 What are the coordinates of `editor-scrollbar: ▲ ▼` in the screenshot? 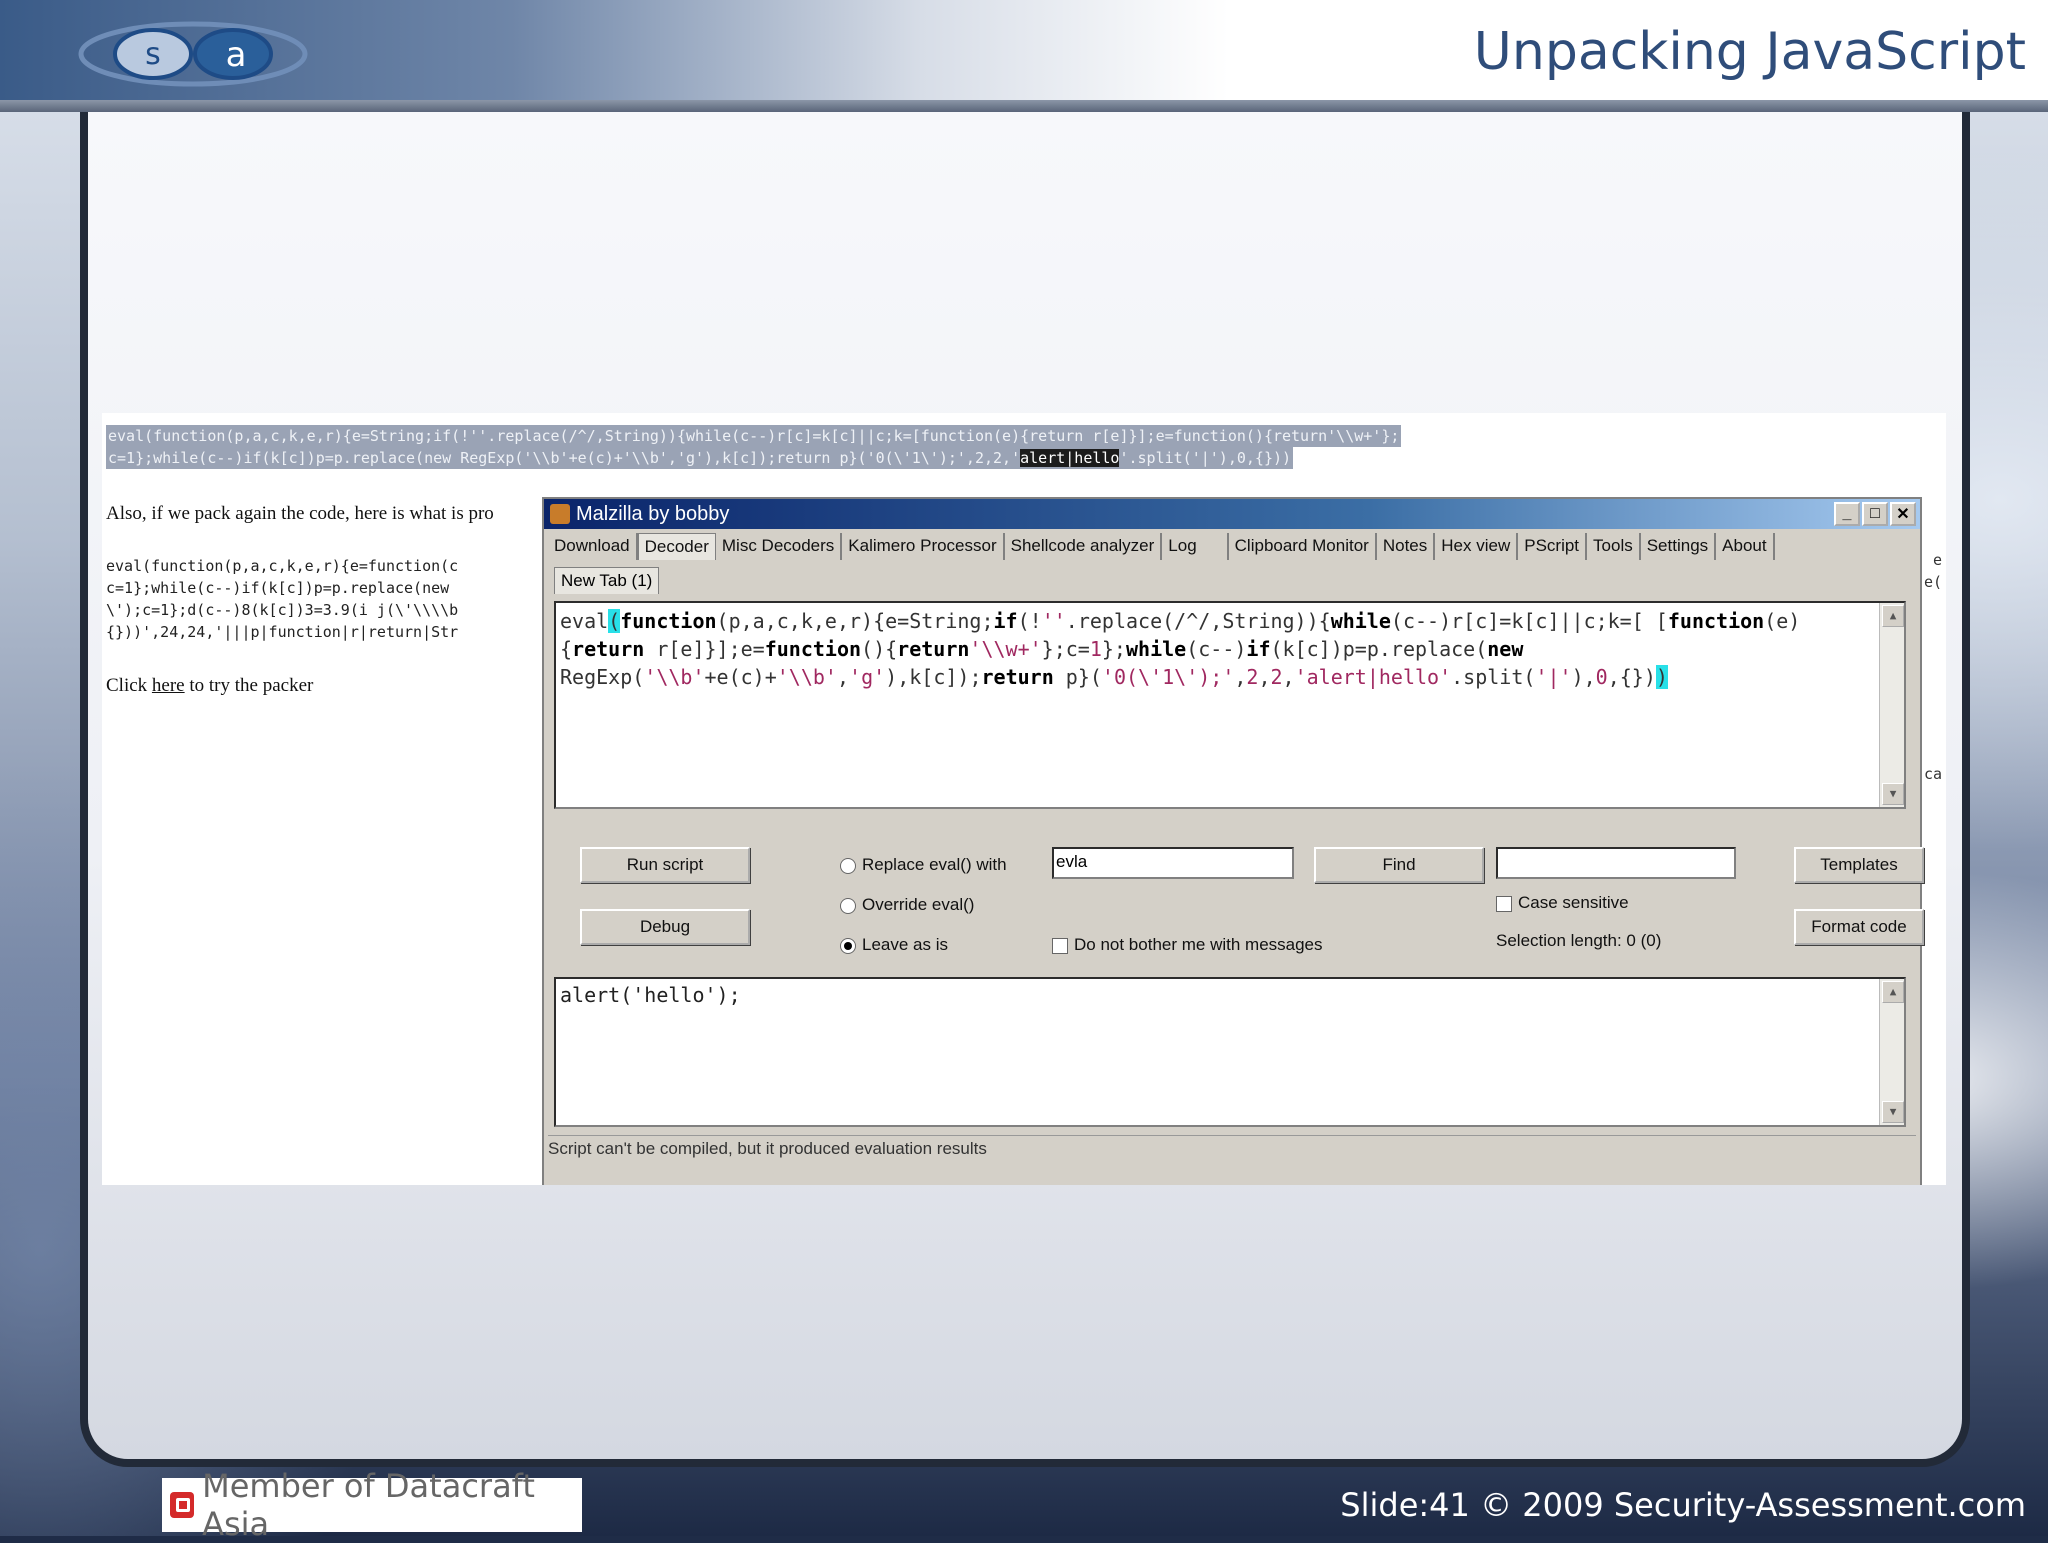 It's located at (1891, 705).